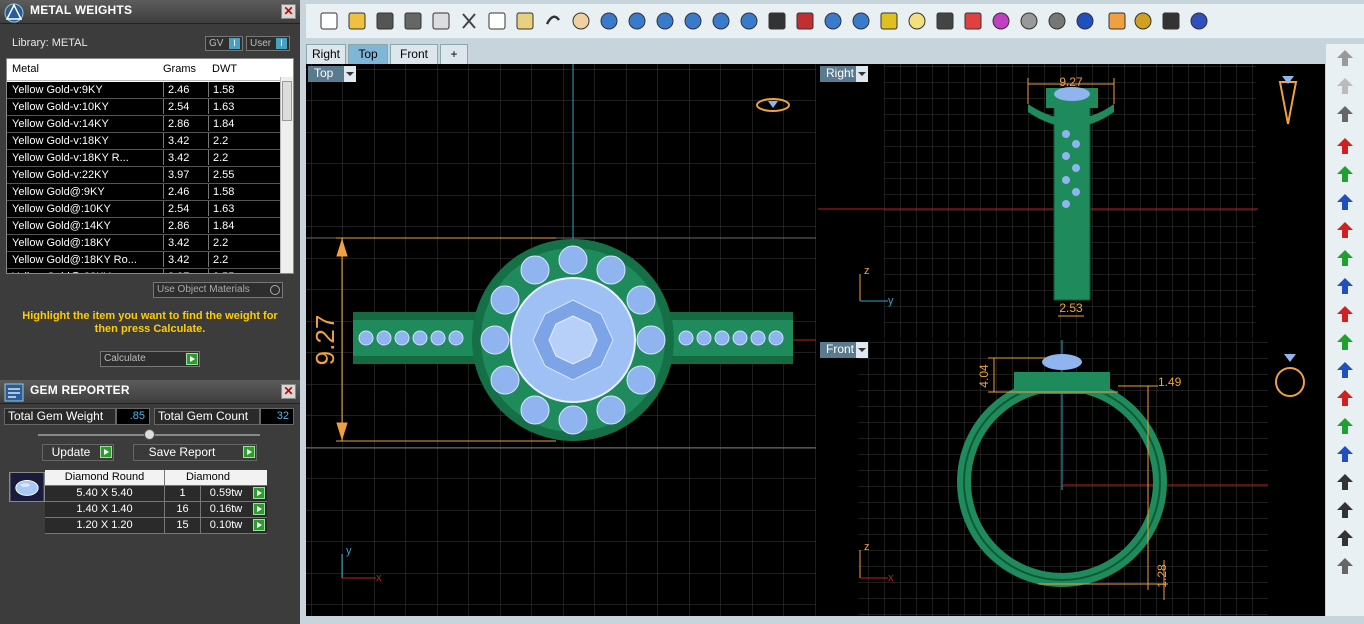 This screenshot has width=1364, height=624. Describe the element at coordinates (441, 21) in the screenshot. I see `export-icon` at that location.